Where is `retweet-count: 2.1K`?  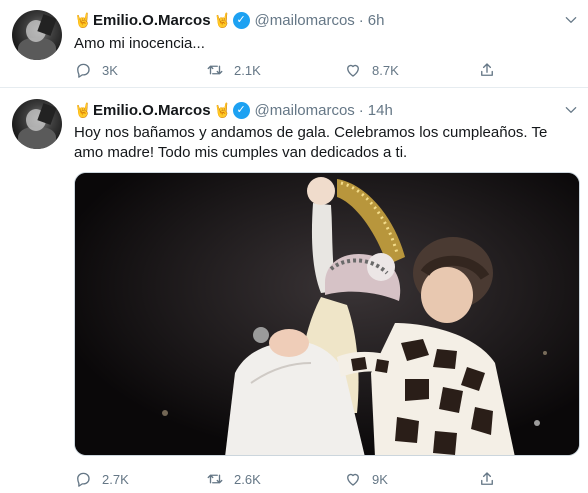
retweet-count: 2.1K is located at coordinates (247, 70).